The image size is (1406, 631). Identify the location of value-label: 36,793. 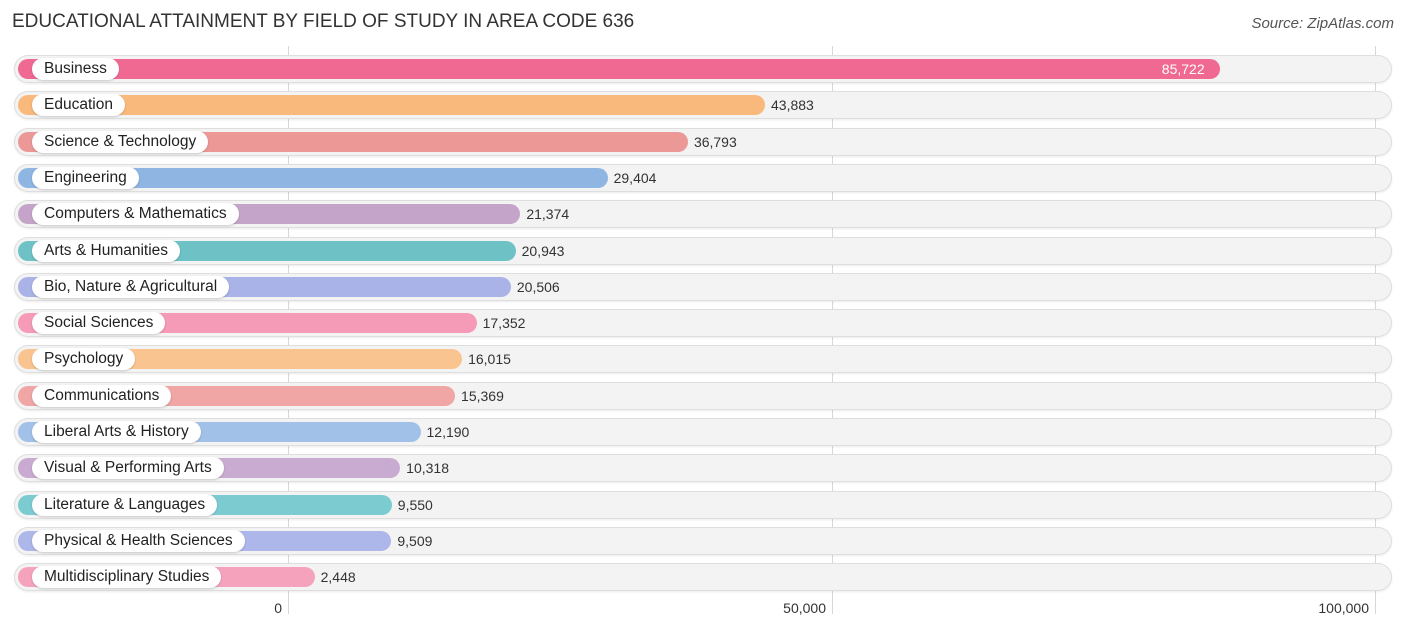
(715, 142).